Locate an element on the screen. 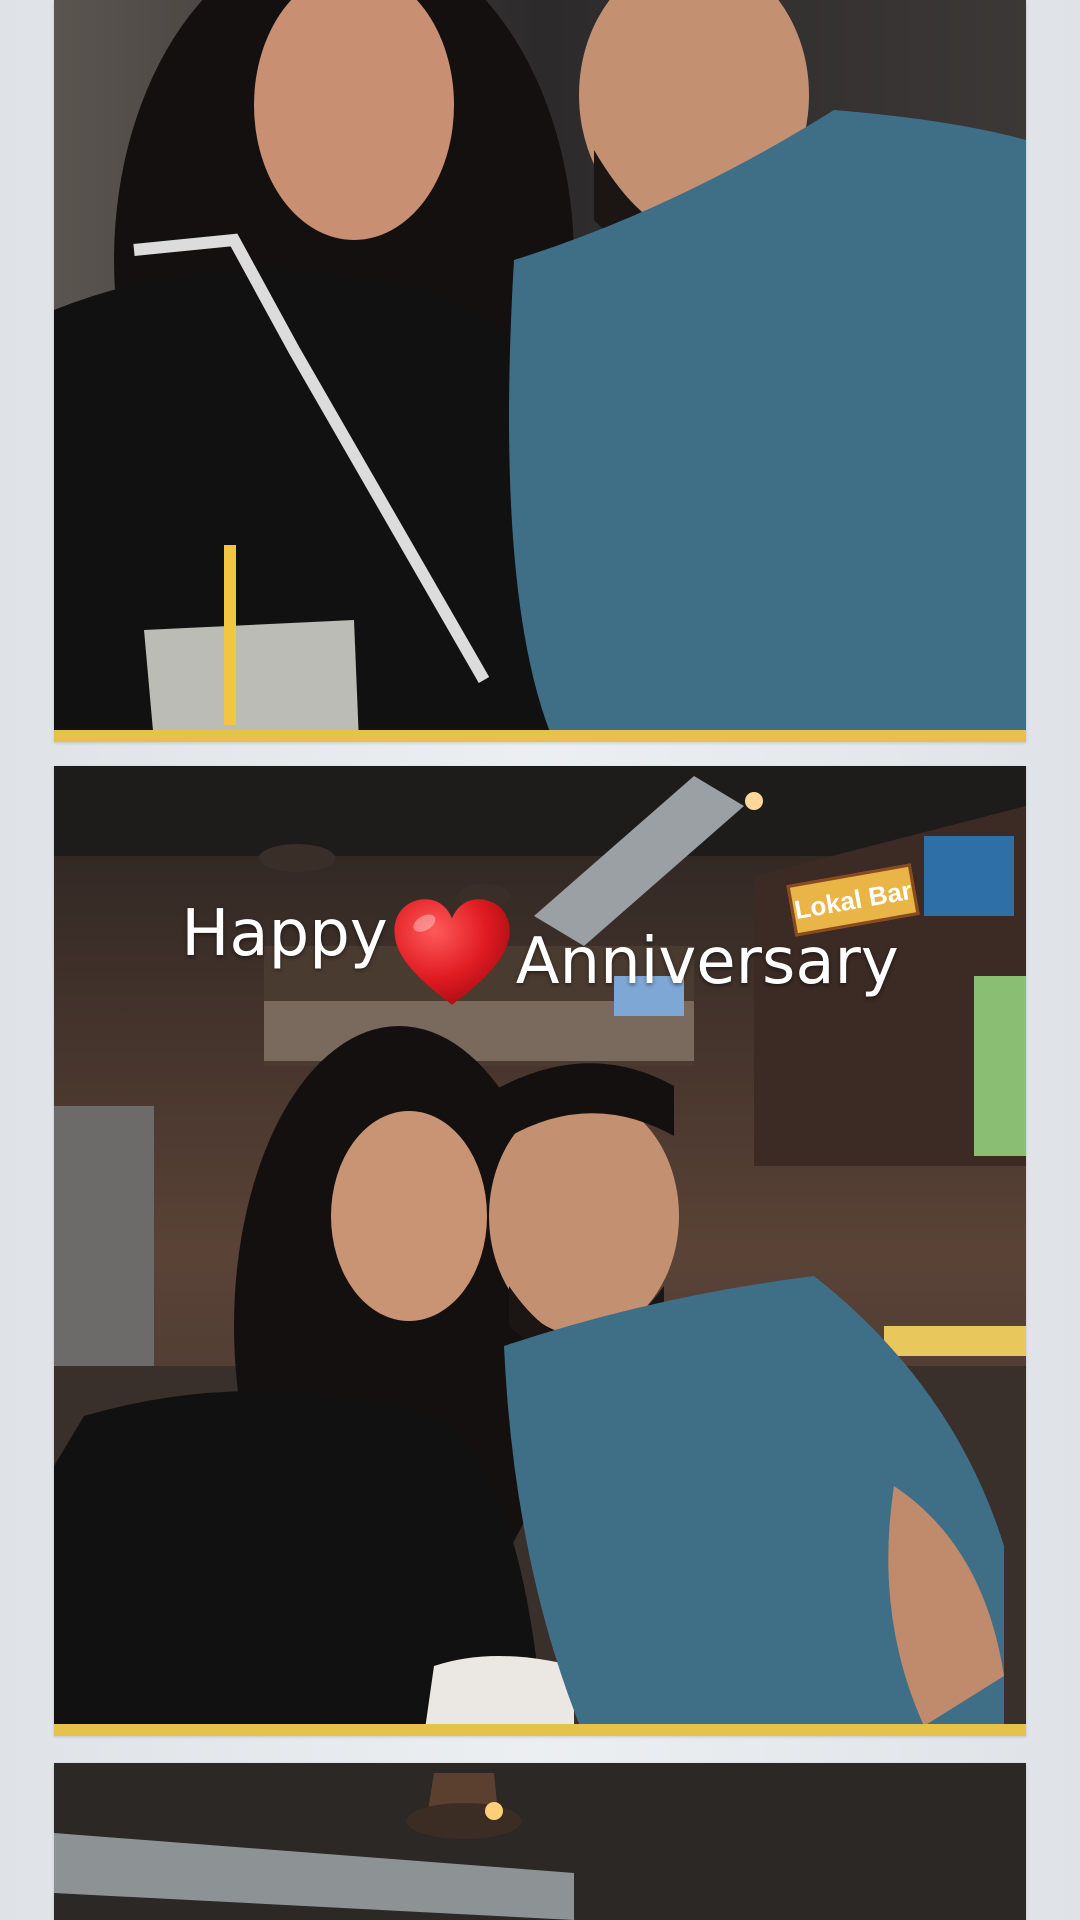  photo-3-illustration is located at coordinates (540, 1841).